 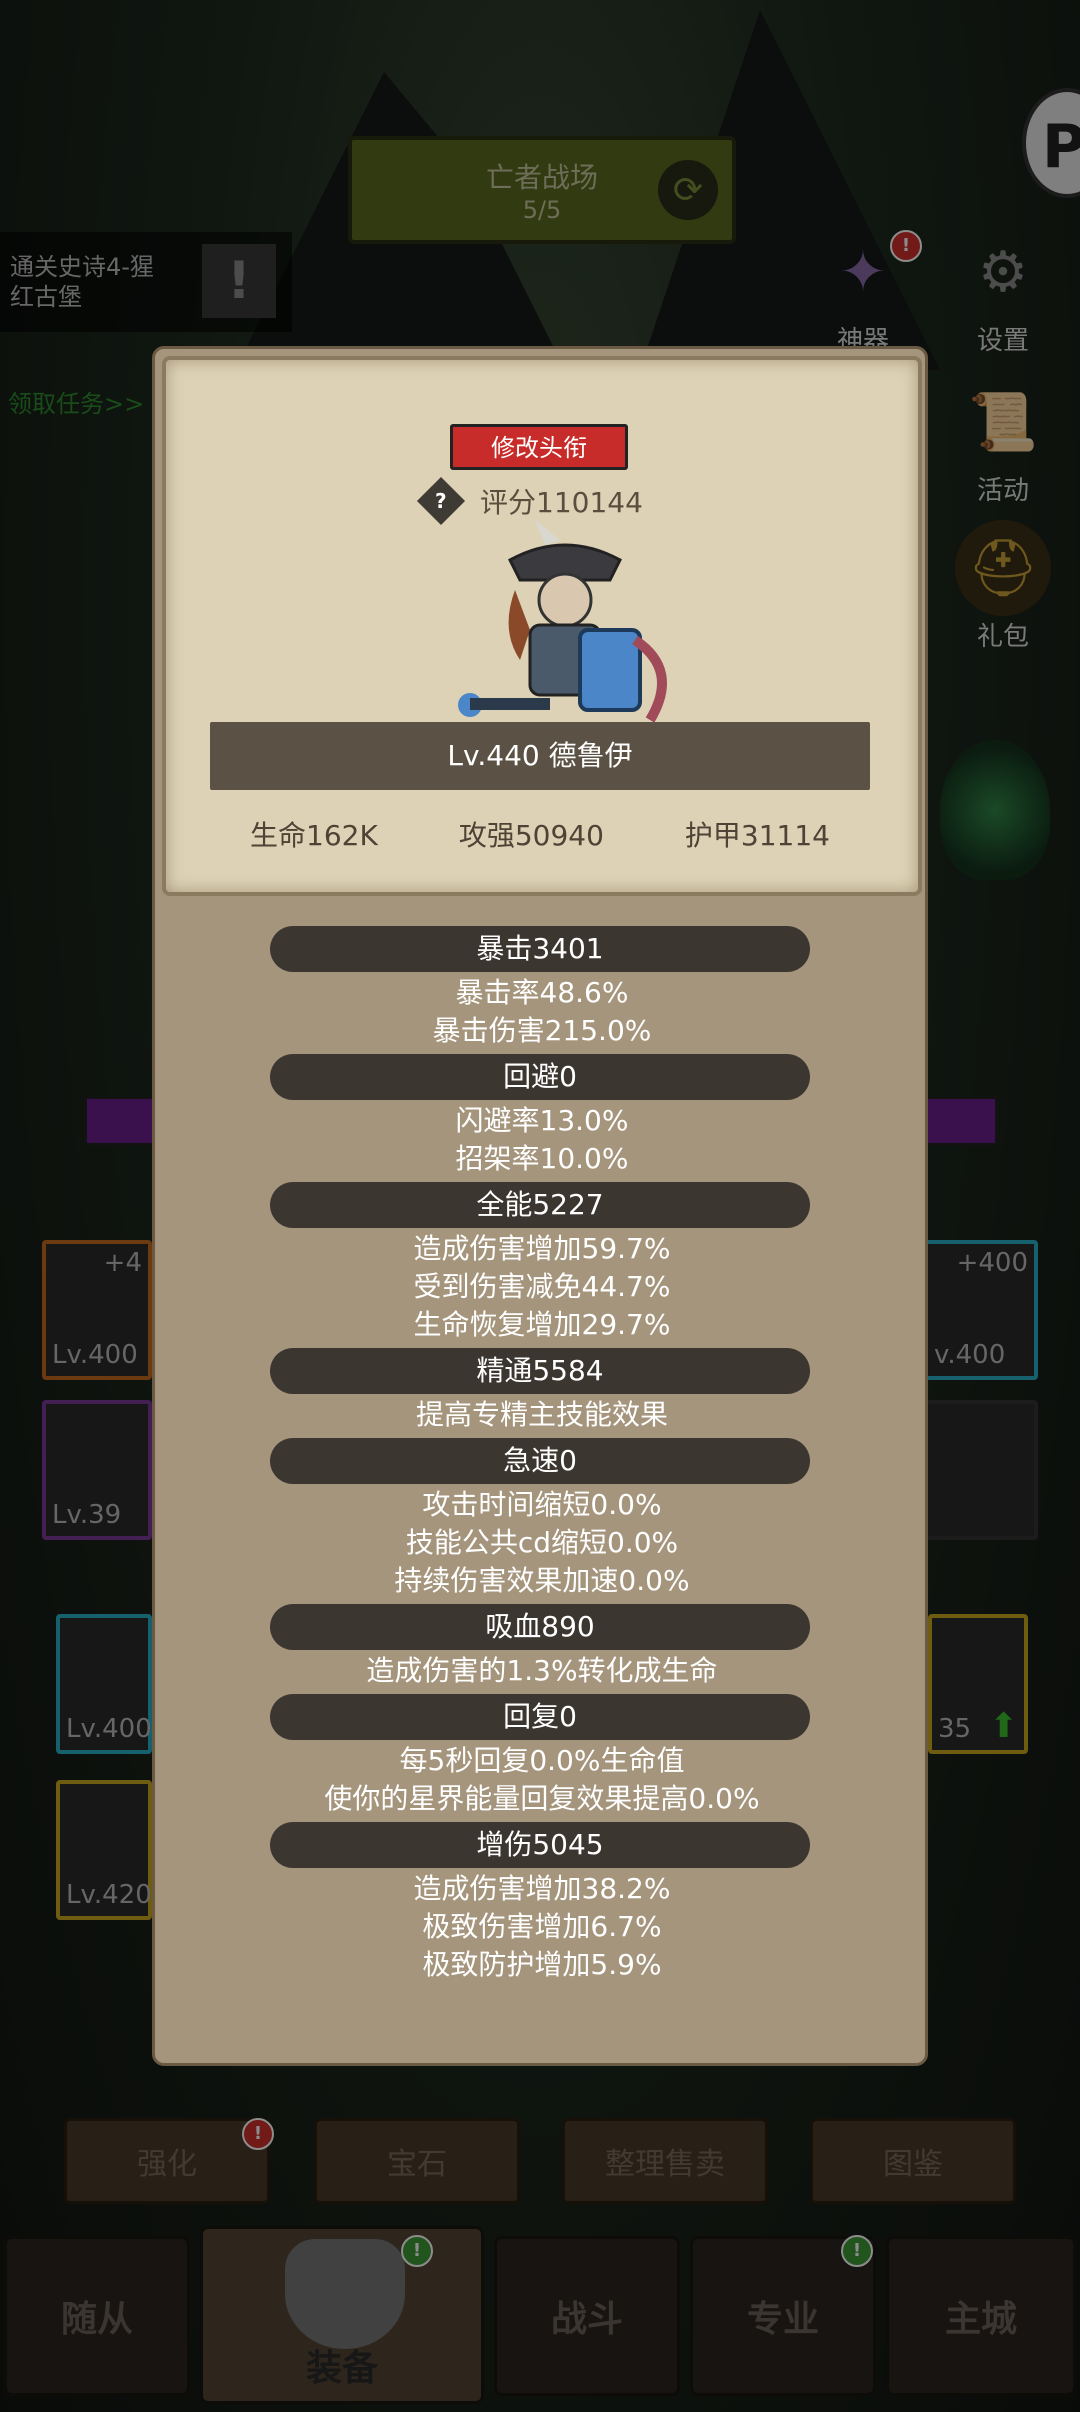 I want to click on stat-line: 造成伤害增加38.2%, so click(x=542, y=1888).